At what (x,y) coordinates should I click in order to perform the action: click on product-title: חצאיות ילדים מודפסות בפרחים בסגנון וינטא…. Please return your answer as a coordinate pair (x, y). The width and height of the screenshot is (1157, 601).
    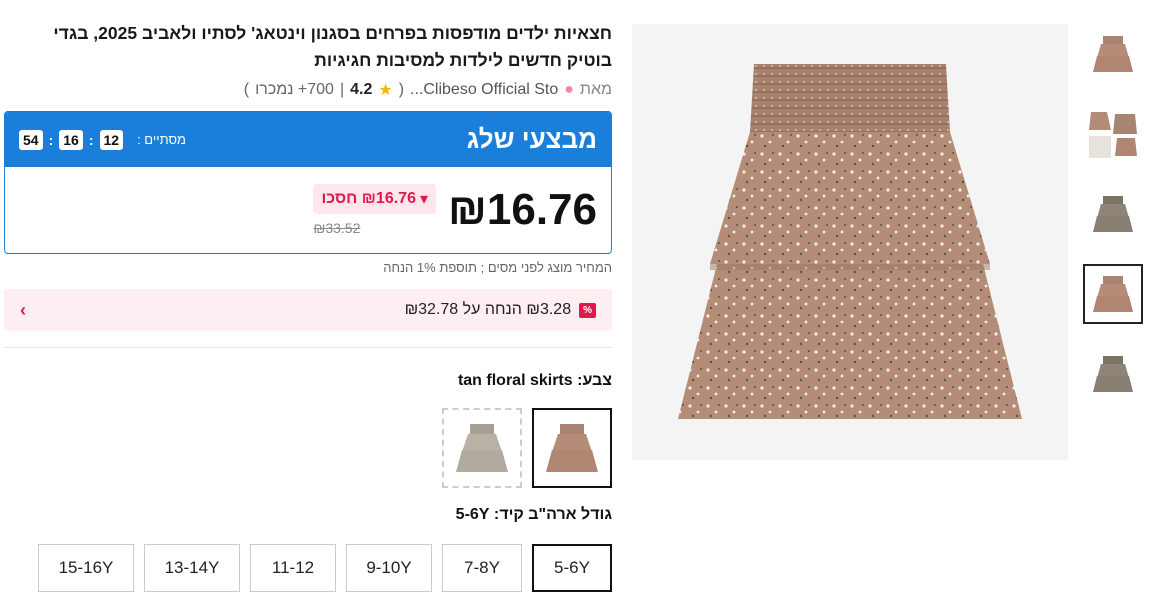
    Looking at the image, I should click on (332, 46).